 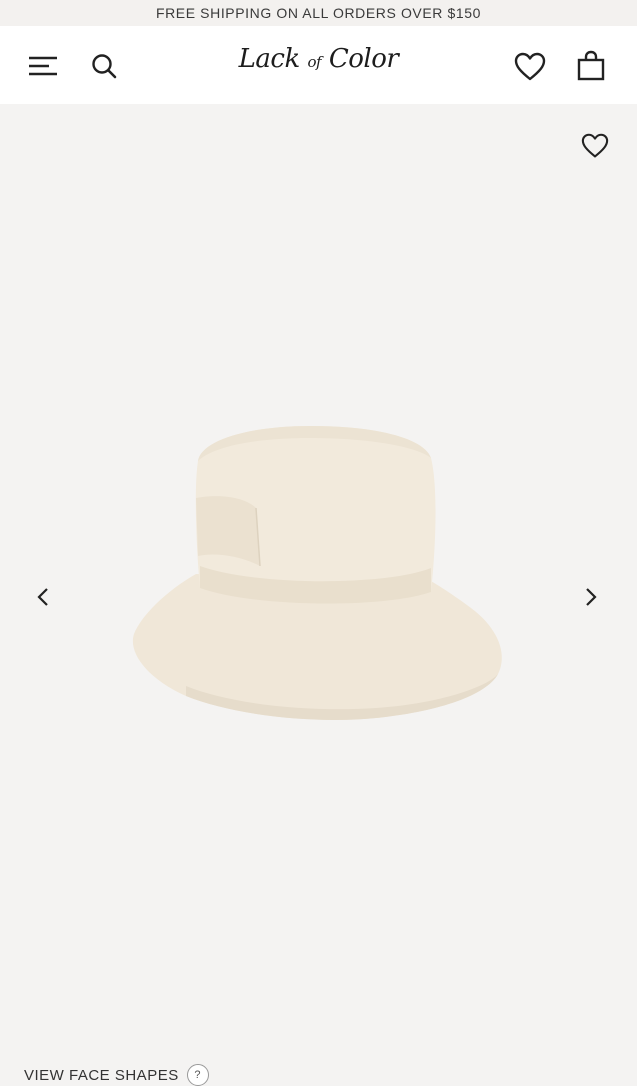 I want to click on logo-text-of: of, so click(x=314, y=62).